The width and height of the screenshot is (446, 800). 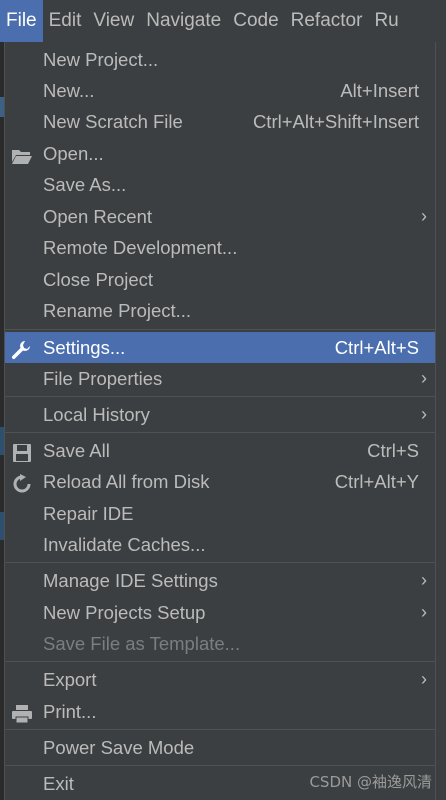 I want to click on menu-item-label: Close Project, so click(x=98, y=279).